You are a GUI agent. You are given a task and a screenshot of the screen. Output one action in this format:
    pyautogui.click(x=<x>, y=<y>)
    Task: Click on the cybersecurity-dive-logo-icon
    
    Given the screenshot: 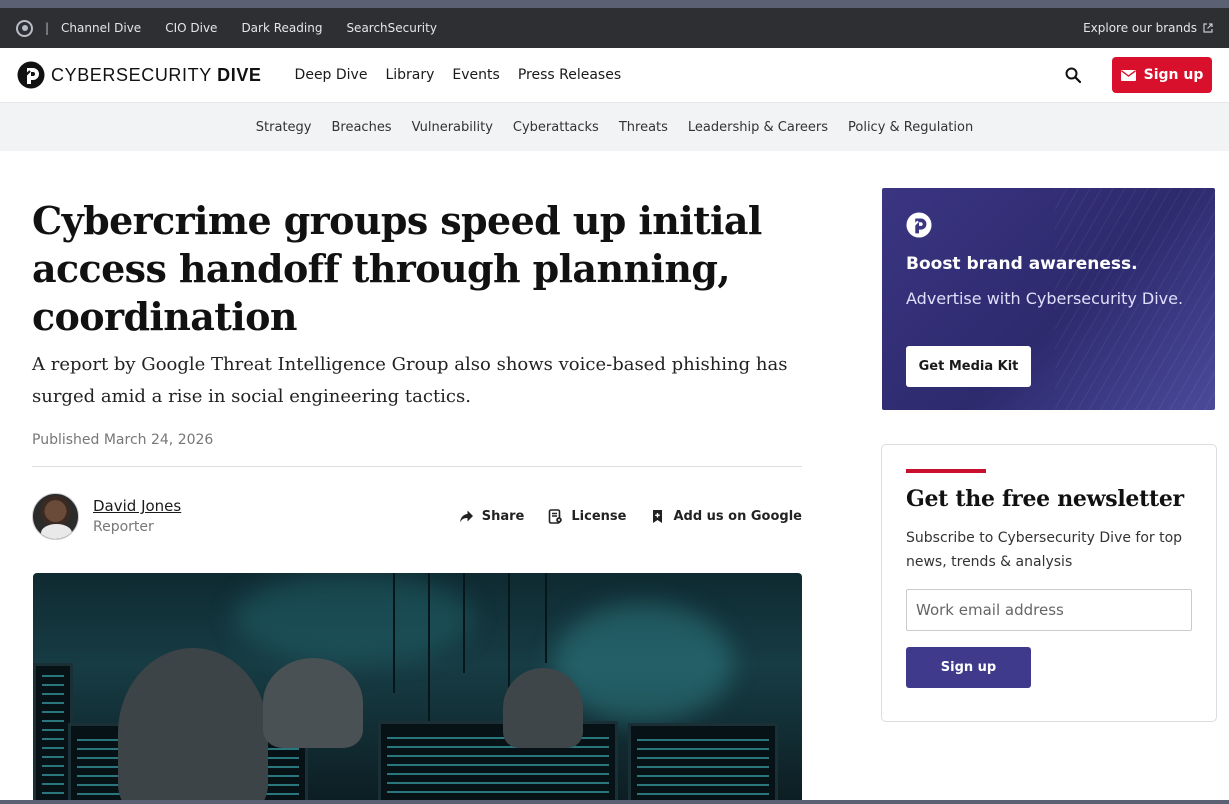 What is the action you would take?
    pyautogui.click(x=31, y=75)
    